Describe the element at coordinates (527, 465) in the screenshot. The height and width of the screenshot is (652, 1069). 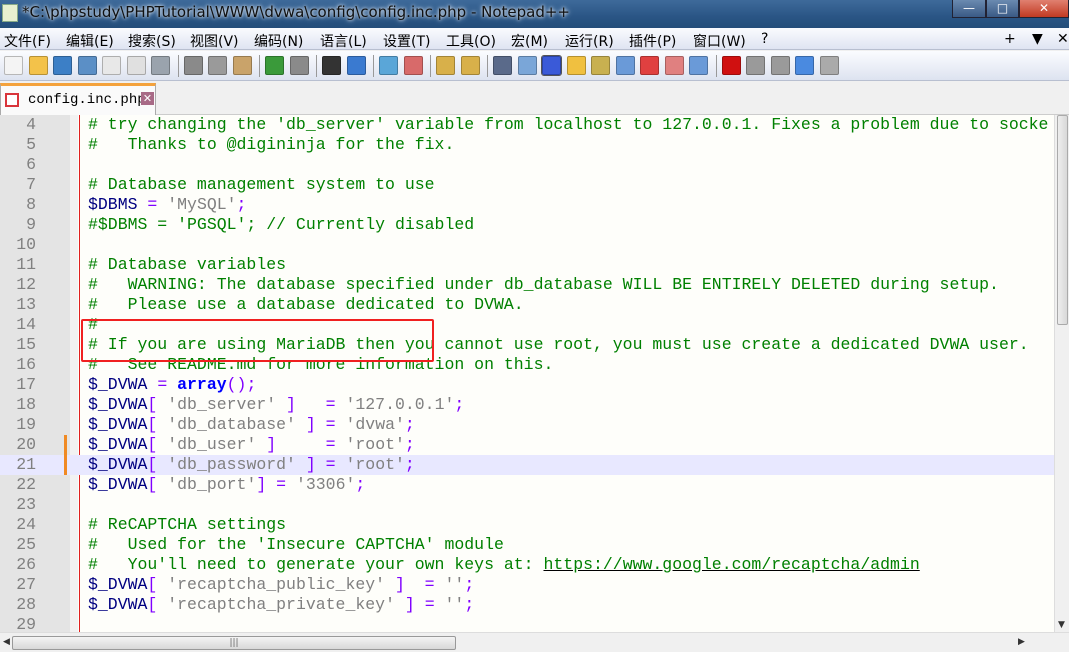
I see `code-line: 21 $_DVWA[ 'db_password' ] = 'root';` at that location.